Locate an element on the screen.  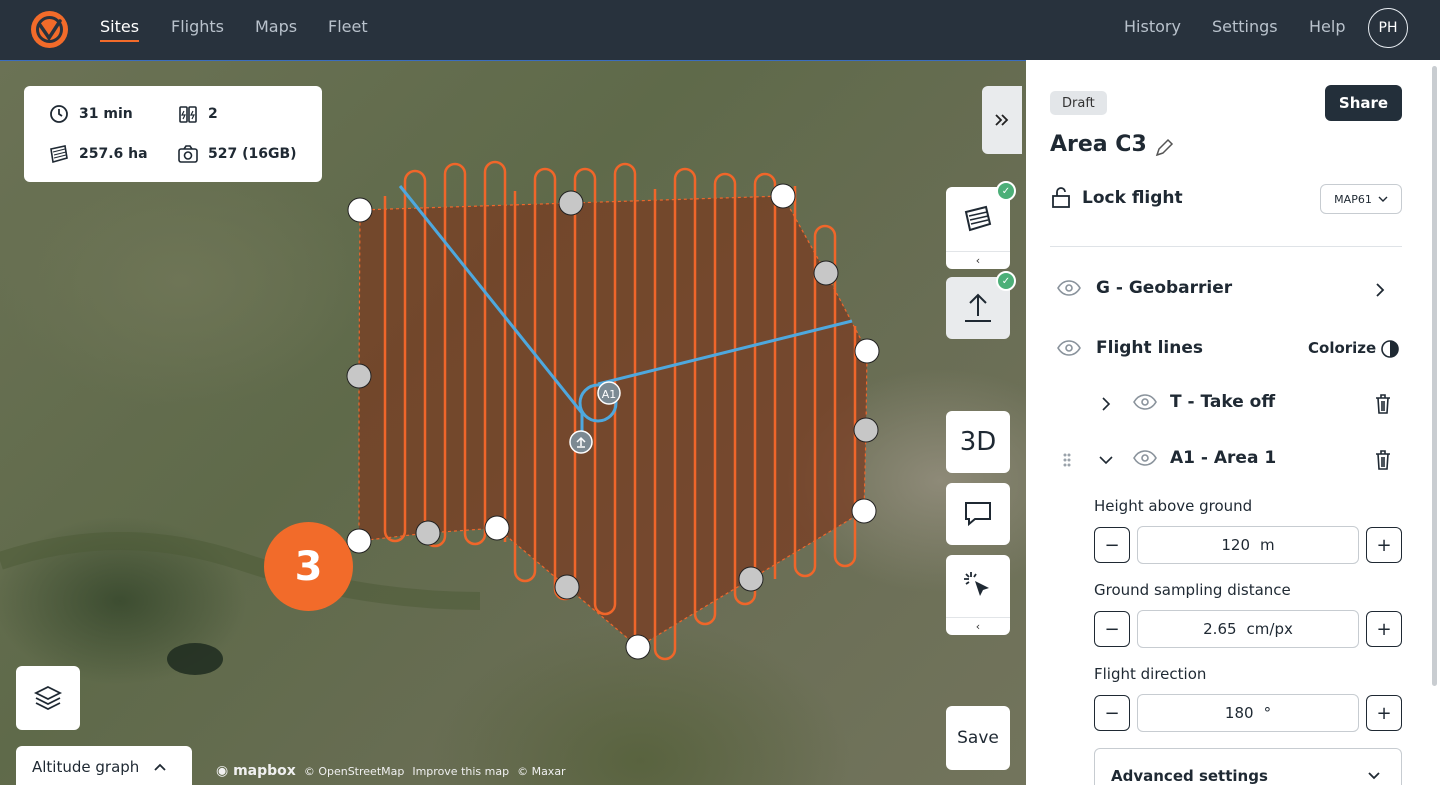
gsd-input: 2.65 cm/px is located at coordinates (1248, 629).